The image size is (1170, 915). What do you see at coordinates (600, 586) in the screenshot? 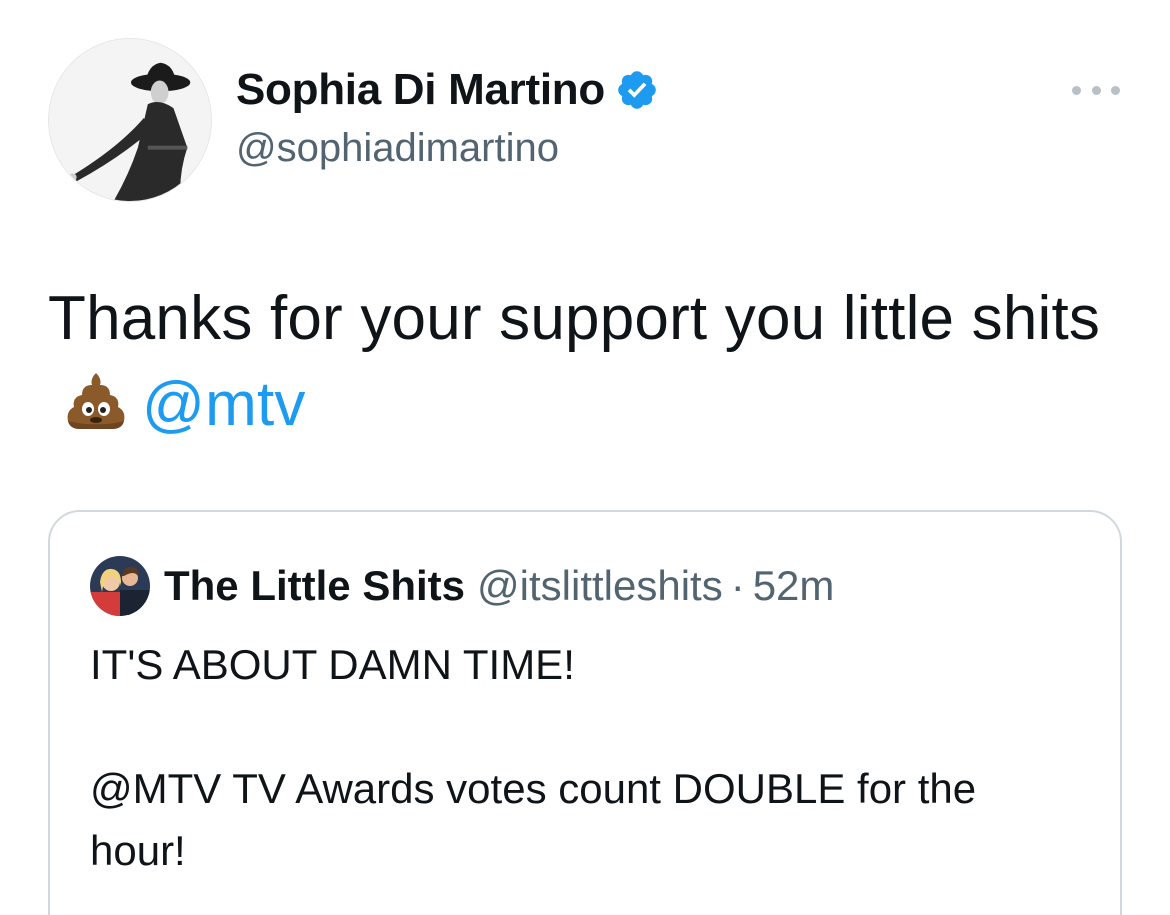
I see `quoted-author-handle: @itslittleshits` at bounding box center [600, 586].